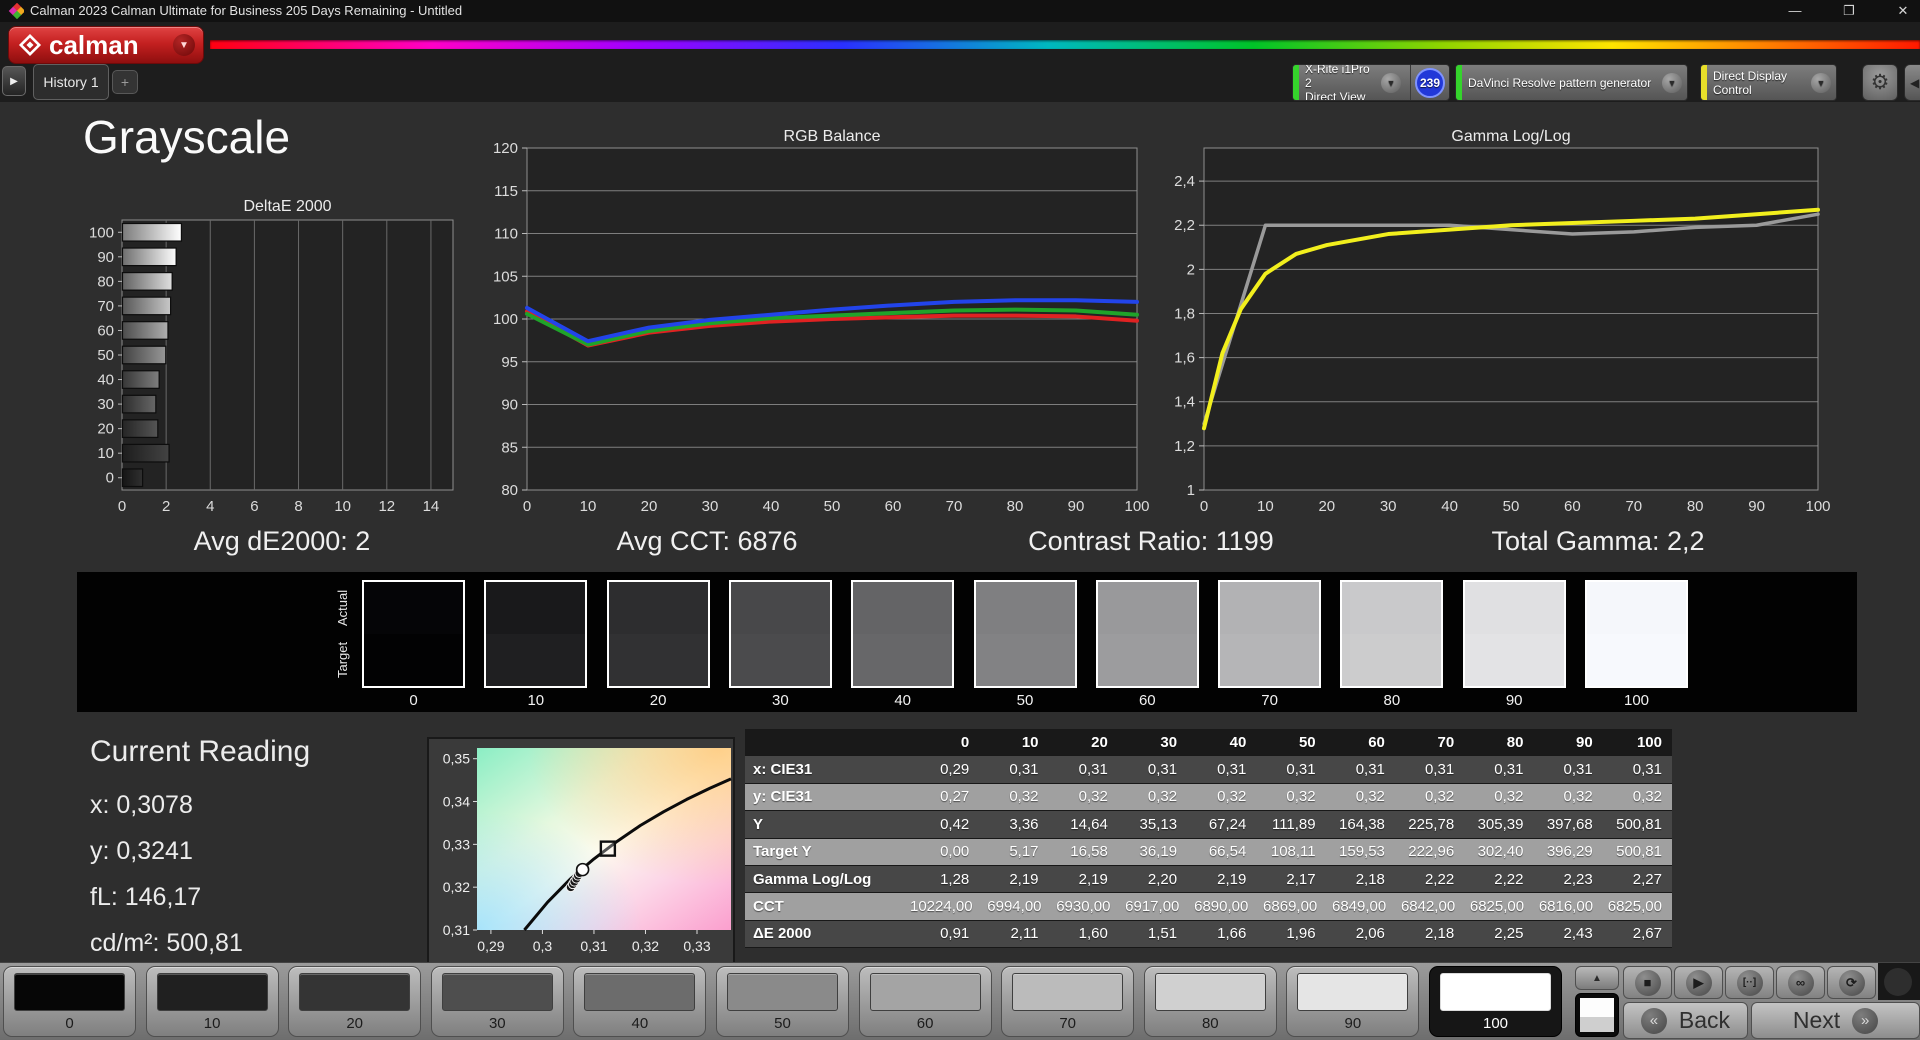 The image size is (1920, 1040). Describe the element at coordinates (125, 82) in the screenshot. I see `add-tab-button: +` at that location.